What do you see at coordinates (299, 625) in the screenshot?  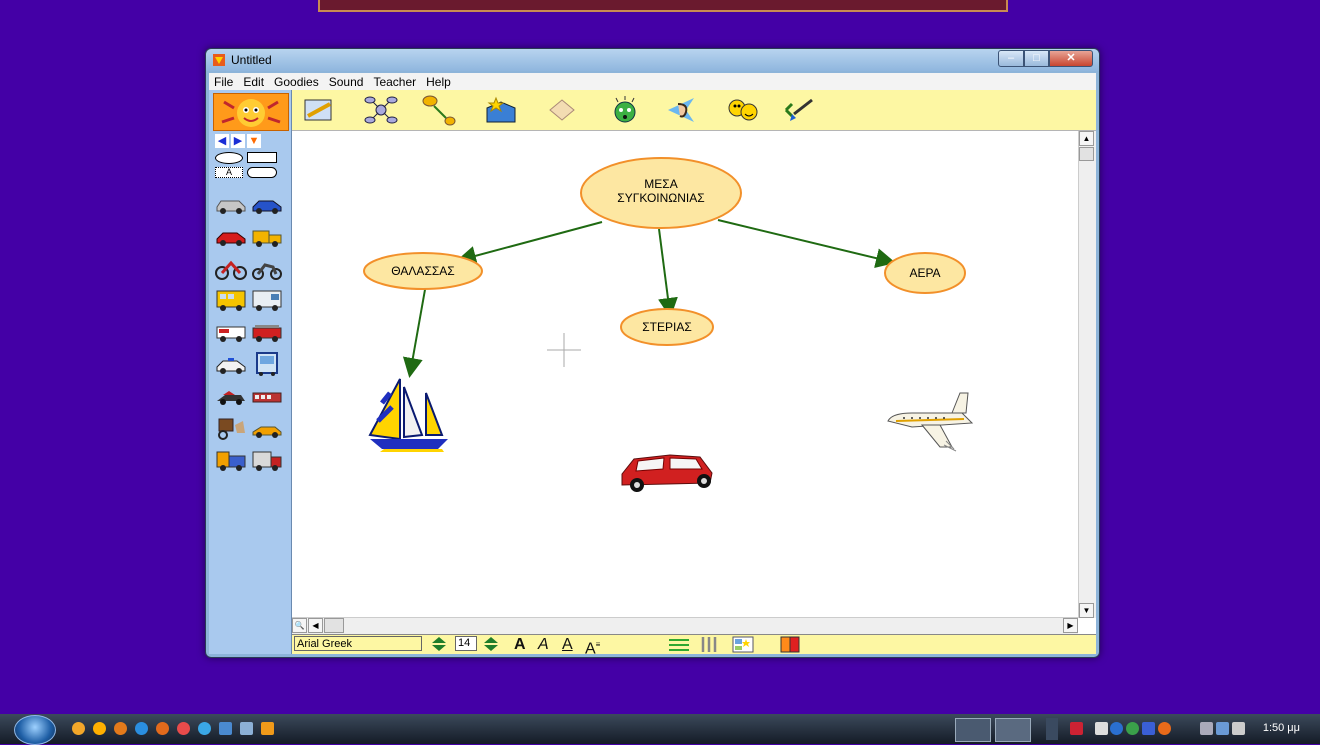 I see `zoom-icon: 🔍` at bounding box center [299, 625].